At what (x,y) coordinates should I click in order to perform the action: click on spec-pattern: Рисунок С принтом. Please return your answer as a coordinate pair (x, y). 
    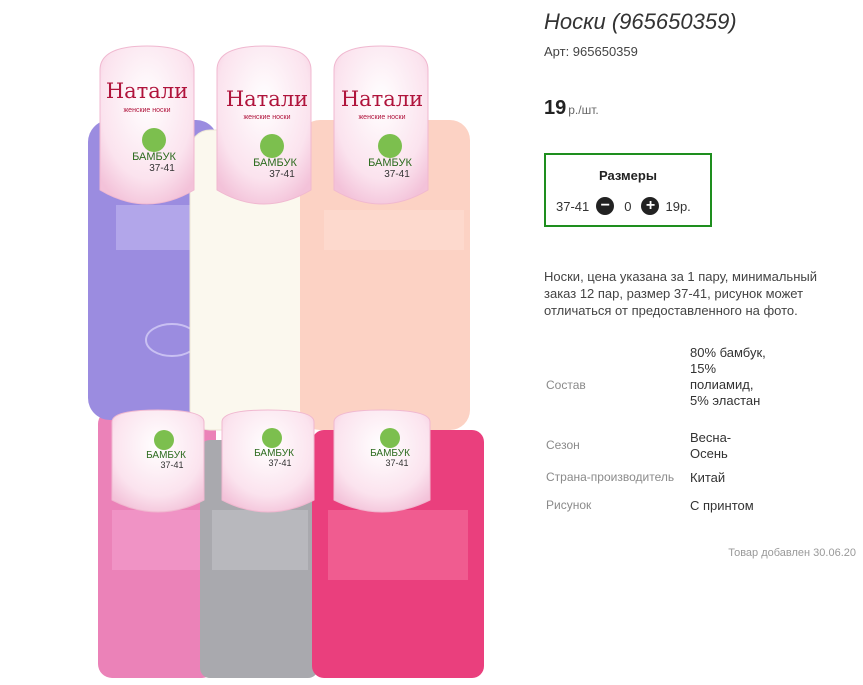
    Looking at the image, I should click on (696, 506).